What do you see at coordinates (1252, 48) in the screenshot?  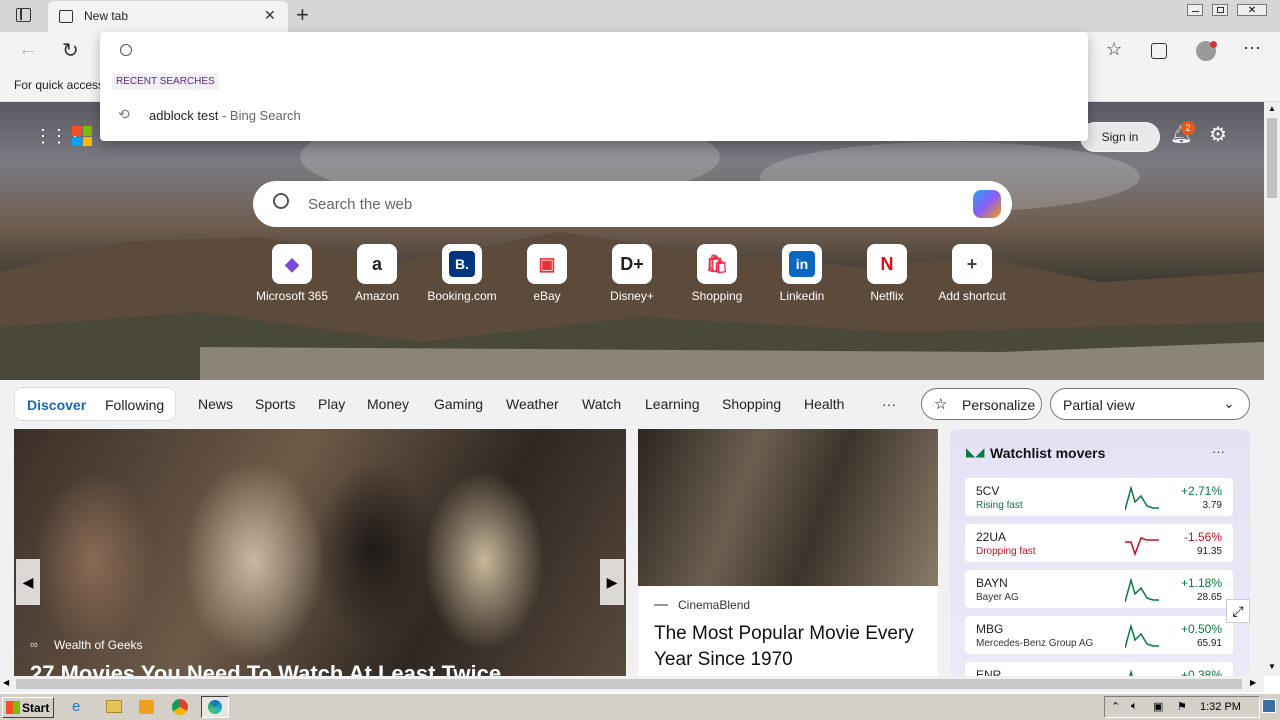 I see `more-menu-icon: ⋯` at bounding box center [1252, 48].